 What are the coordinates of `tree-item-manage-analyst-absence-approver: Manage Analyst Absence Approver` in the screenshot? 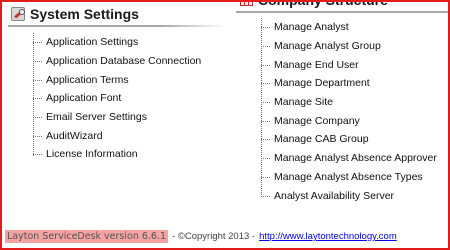 It's located at (349, 158).